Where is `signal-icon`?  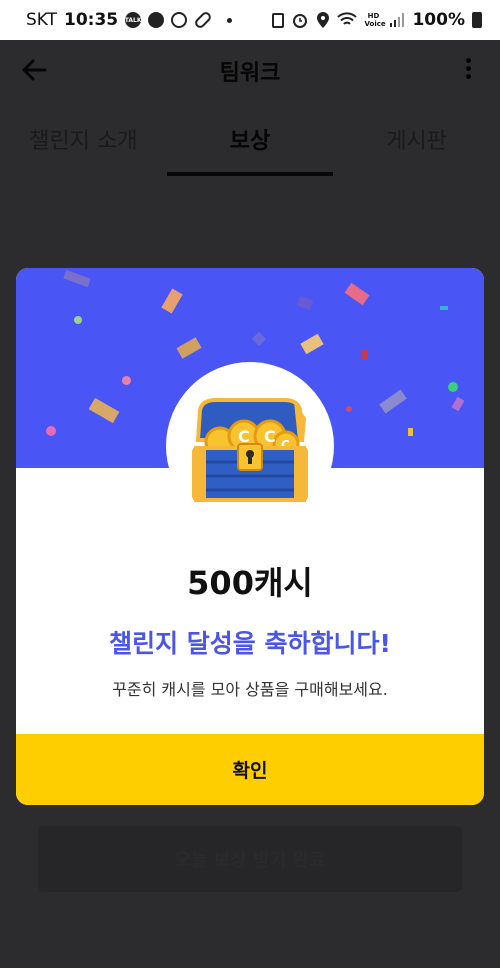 signal-icon is located at coordinates (397, 20).